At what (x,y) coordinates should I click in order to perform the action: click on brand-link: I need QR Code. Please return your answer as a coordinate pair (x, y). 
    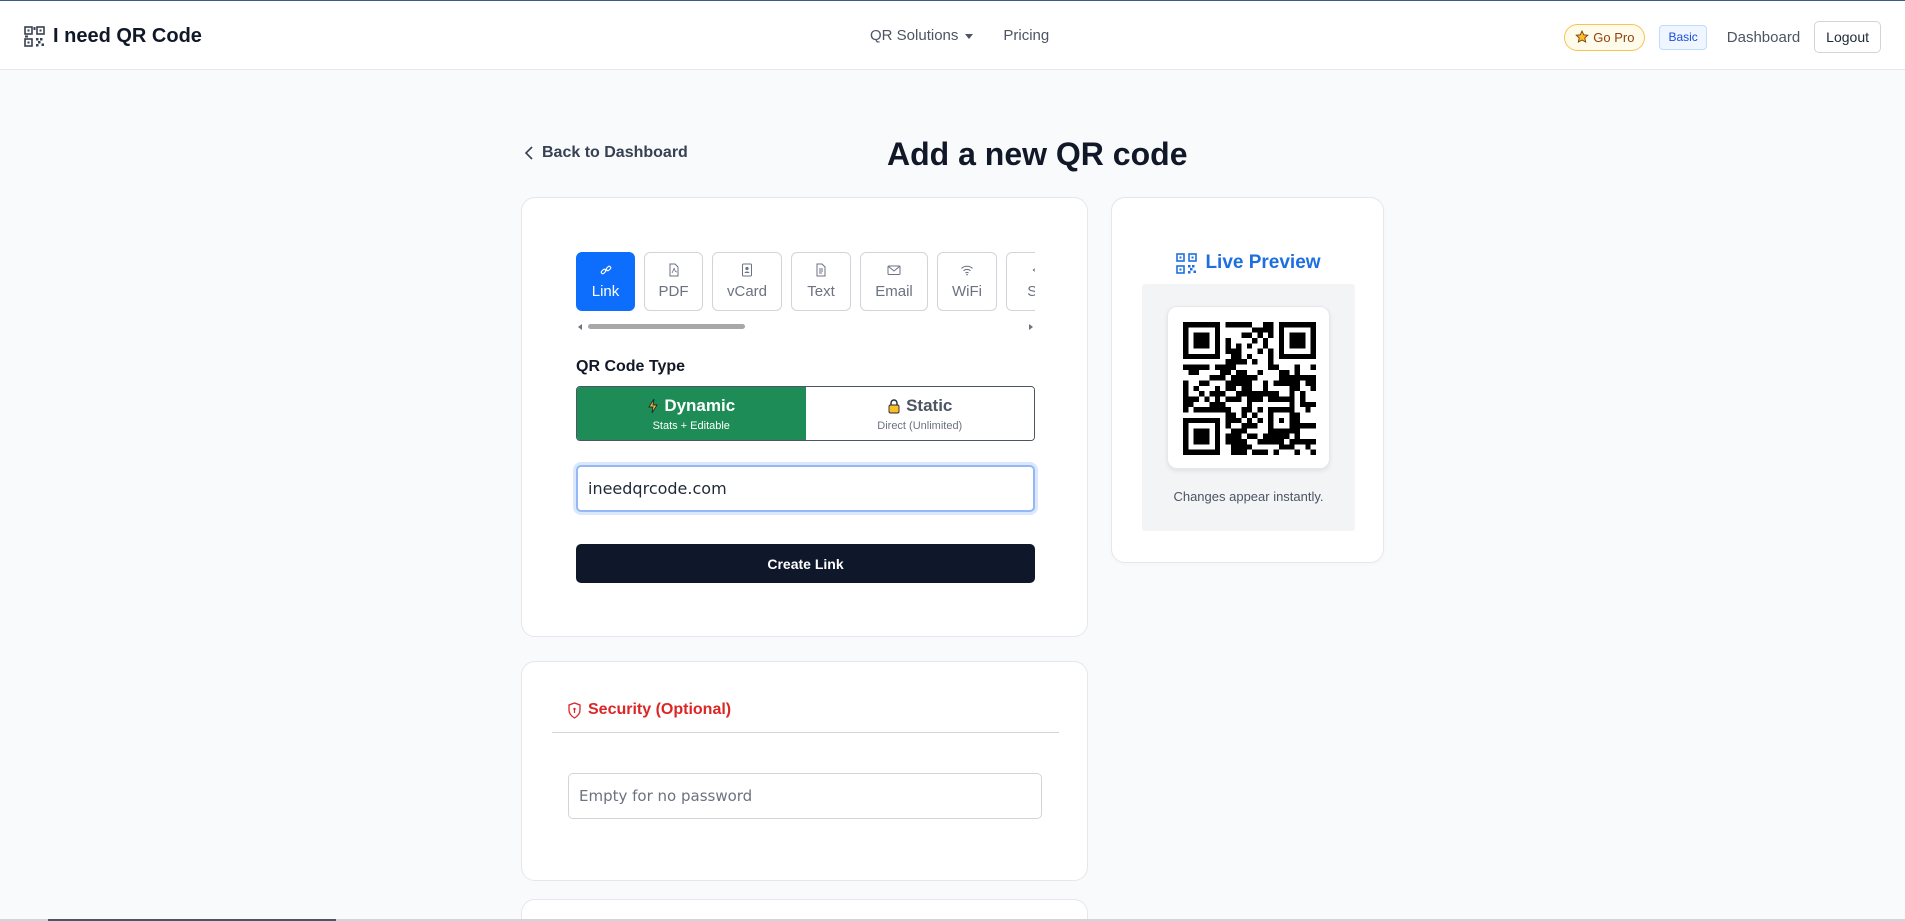
    Looking at the image, I should click on (113, 36).